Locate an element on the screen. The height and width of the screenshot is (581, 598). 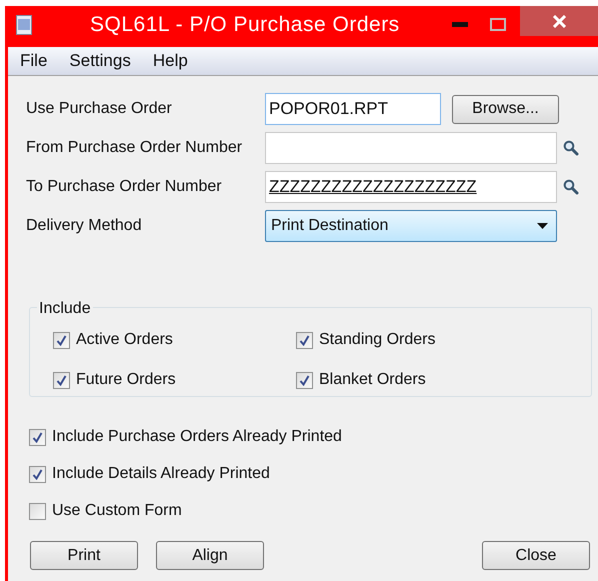
app-icon is located at coordinates (24, 24).